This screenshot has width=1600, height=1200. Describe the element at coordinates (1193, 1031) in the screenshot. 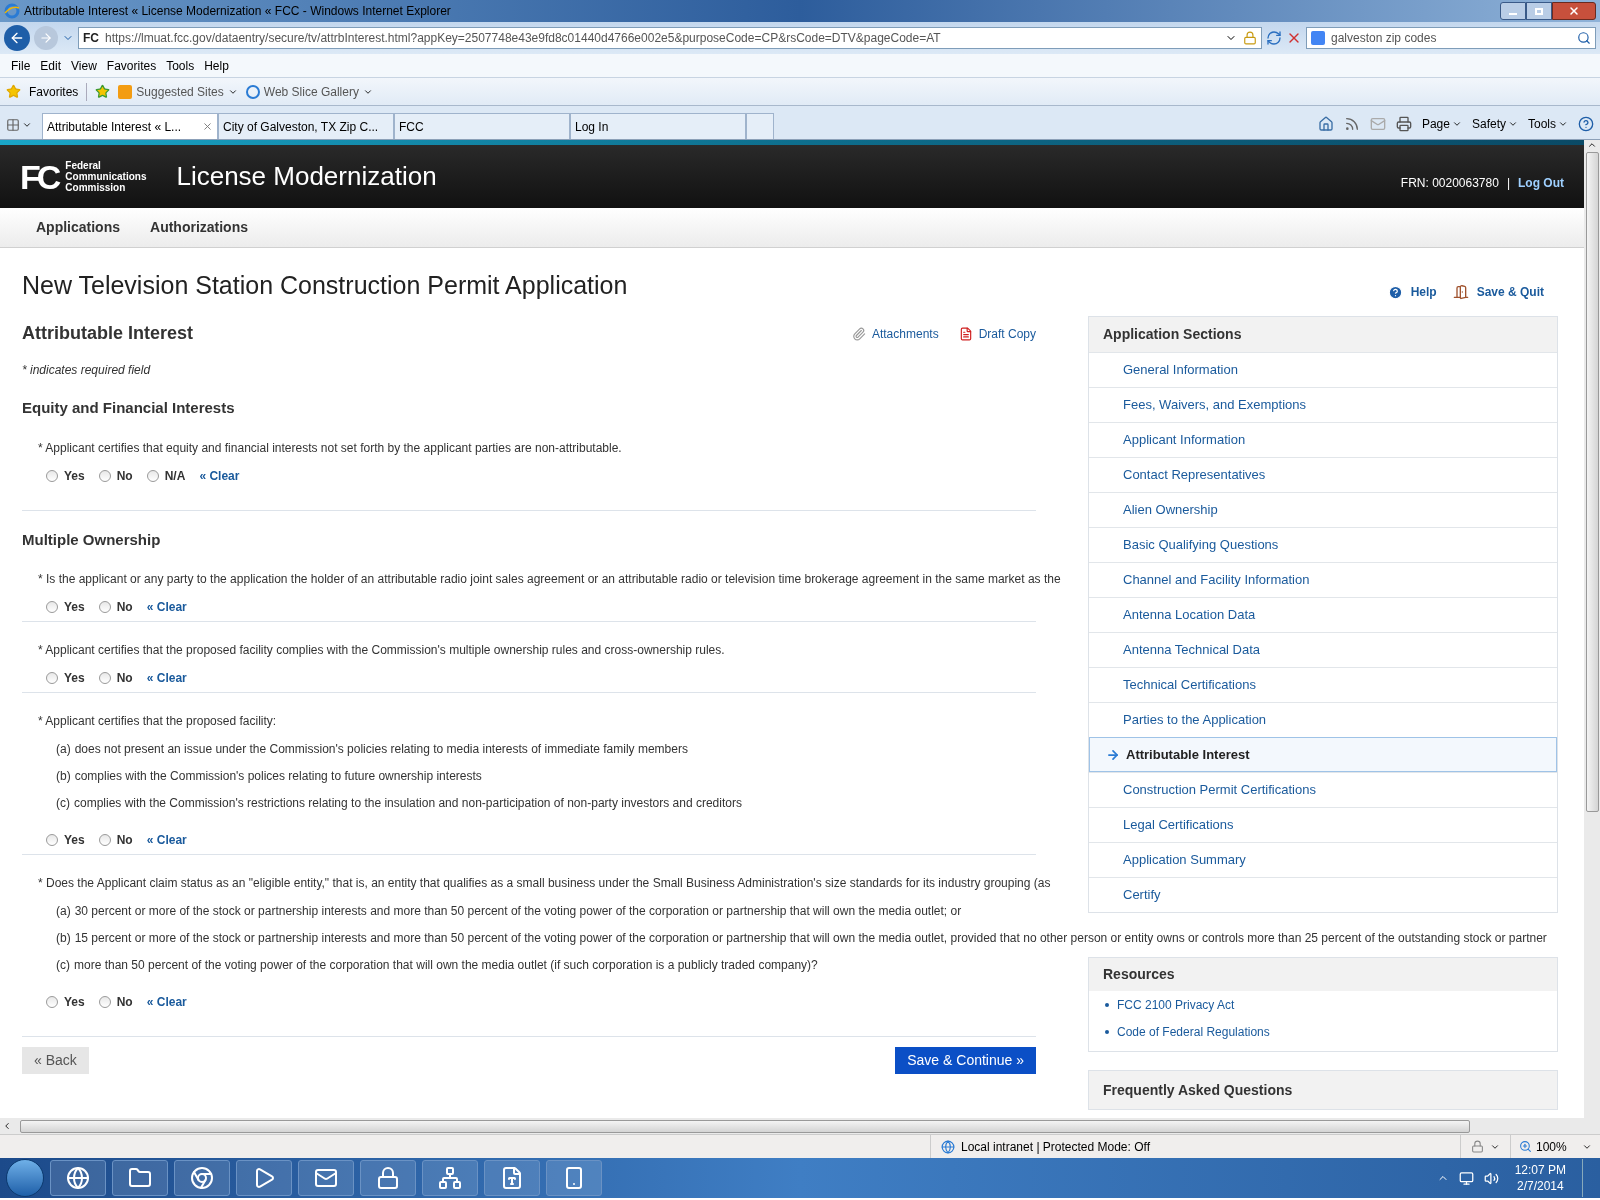

I see `resource-link: Code of Federal Regulations` at that location.